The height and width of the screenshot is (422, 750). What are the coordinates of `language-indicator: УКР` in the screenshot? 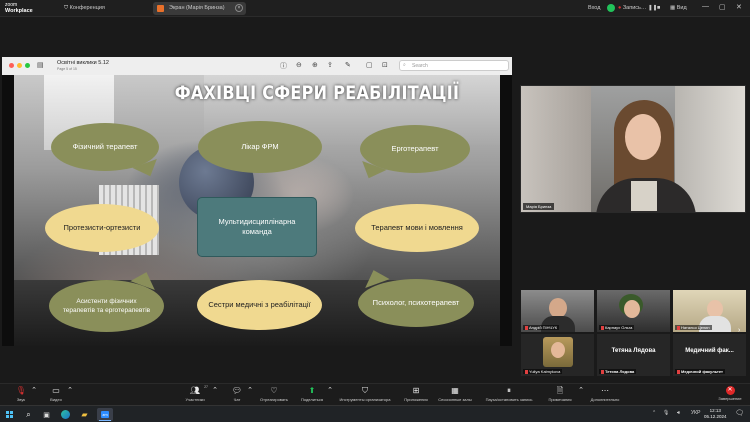 It's located at (695, 413).